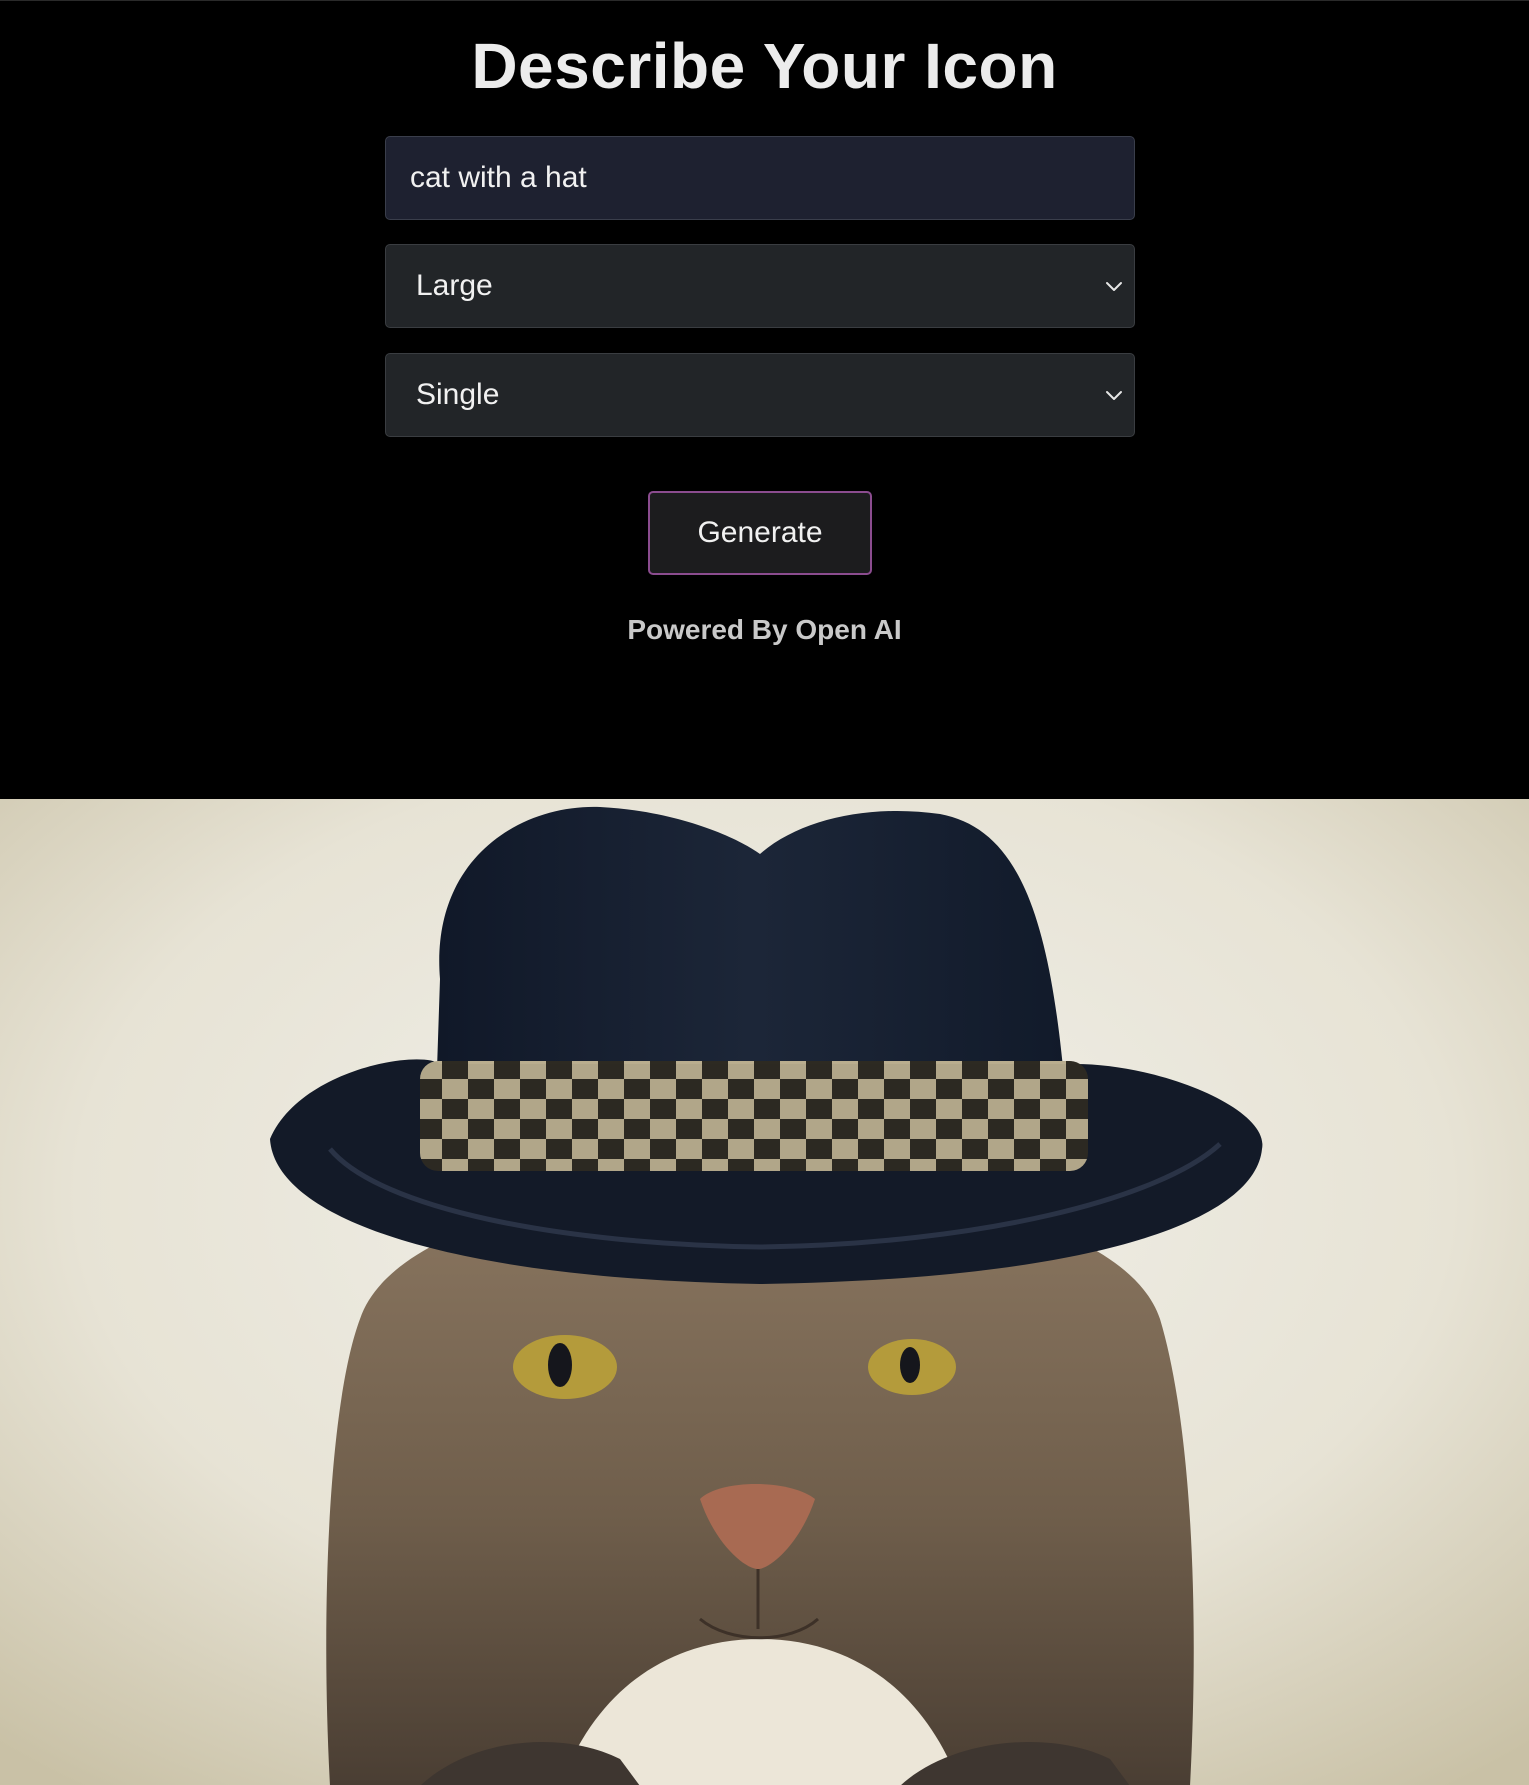 This screenshot has height=1785, width=1529. What do you see at coordinates (764, 629) in the screenshot?
I see `powered-by-label: Powered By Open AI` at bounding box center [764, 629].